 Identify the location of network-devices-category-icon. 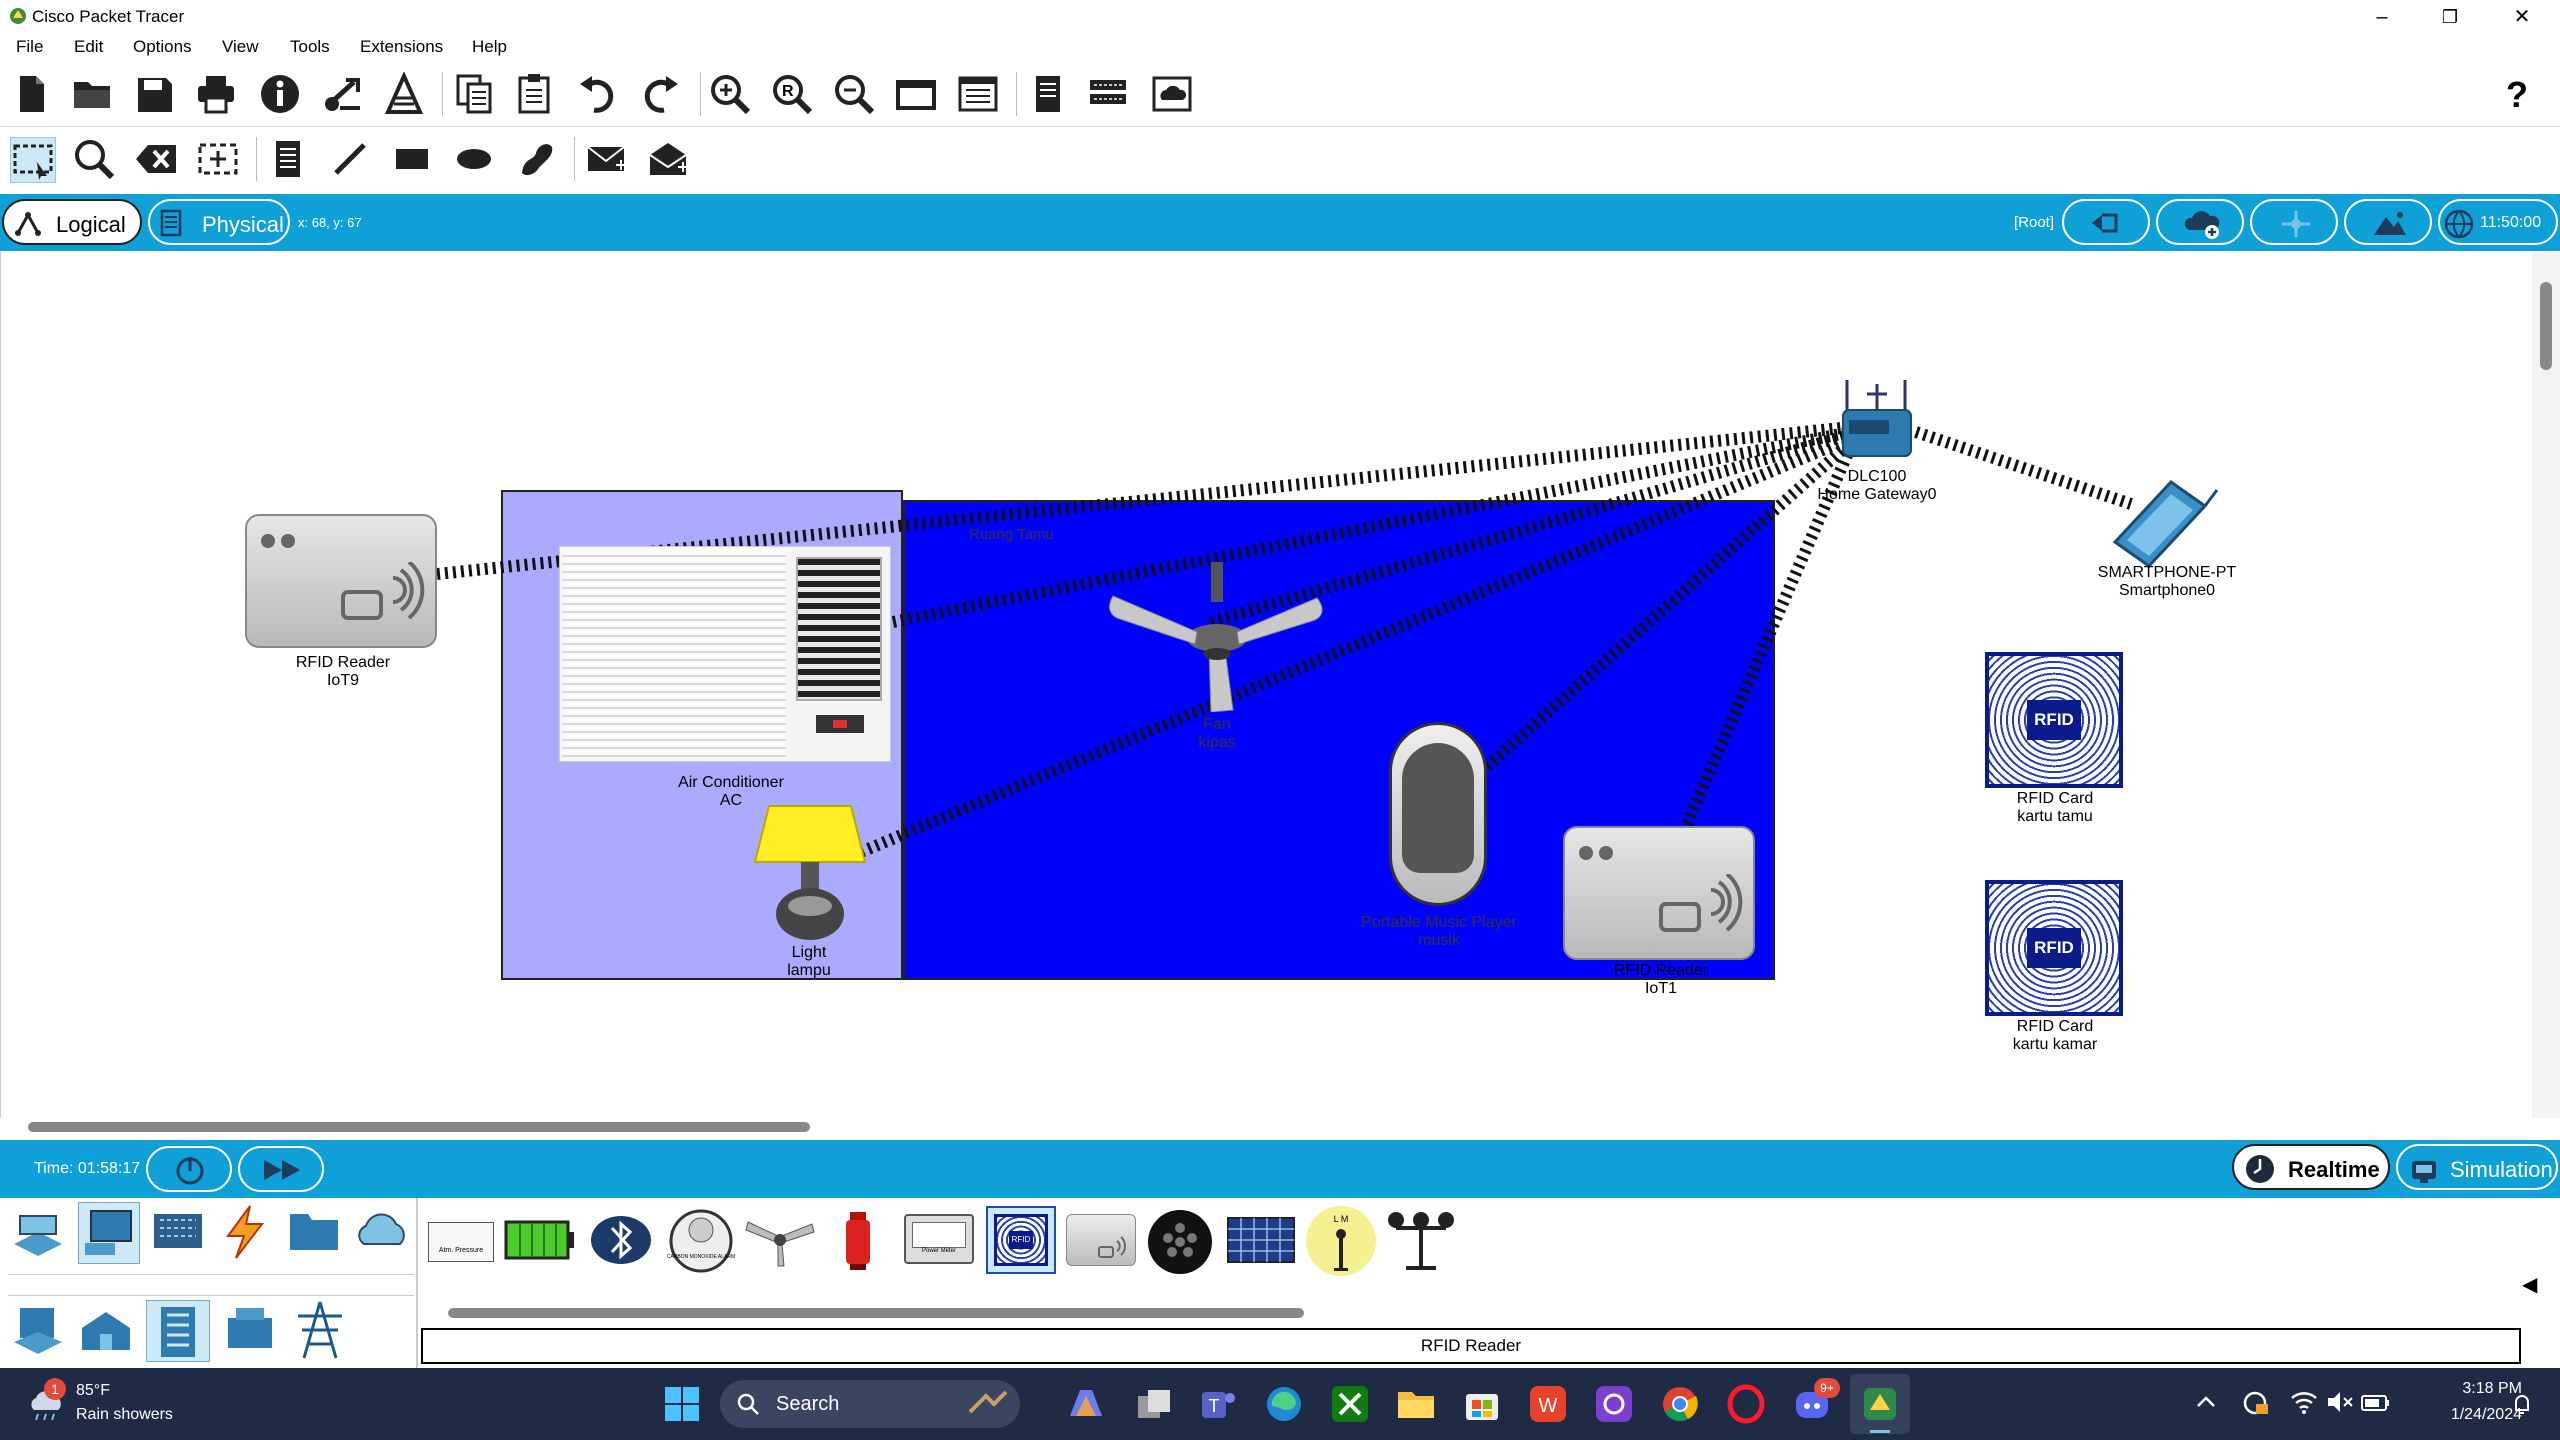
(38, 1232).